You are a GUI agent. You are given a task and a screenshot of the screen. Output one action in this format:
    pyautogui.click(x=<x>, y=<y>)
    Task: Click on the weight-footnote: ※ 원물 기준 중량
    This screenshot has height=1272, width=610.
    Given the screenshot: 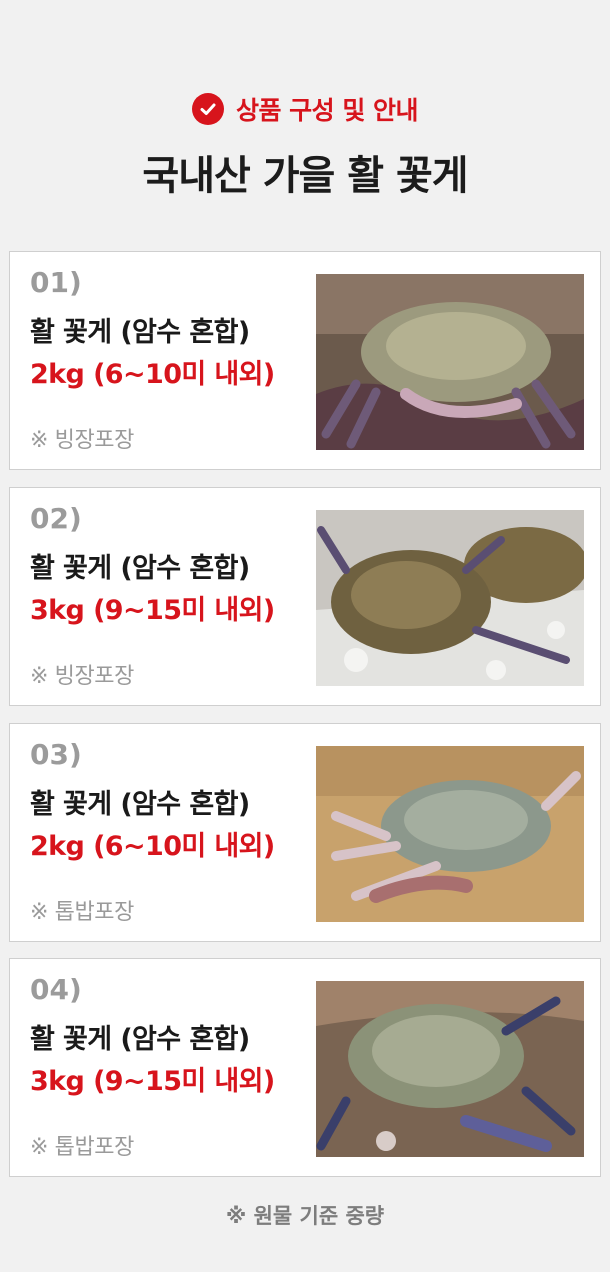 What is the action you would take?
    pyautogui.click(x=305, y=1216)
    